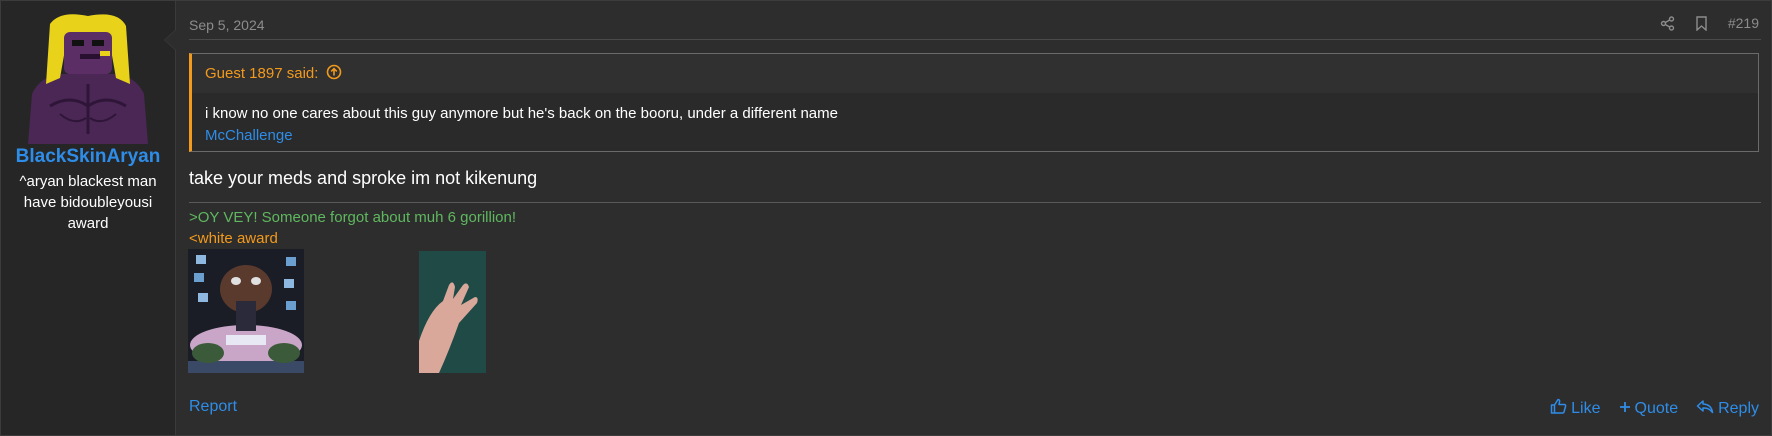 Image resolution: width=1772 pixels, height=436 pixels. What do you see at coordinates (1625, 409) in the screenshot?
I see `plus-icon` at bounding box center [1625, 409].